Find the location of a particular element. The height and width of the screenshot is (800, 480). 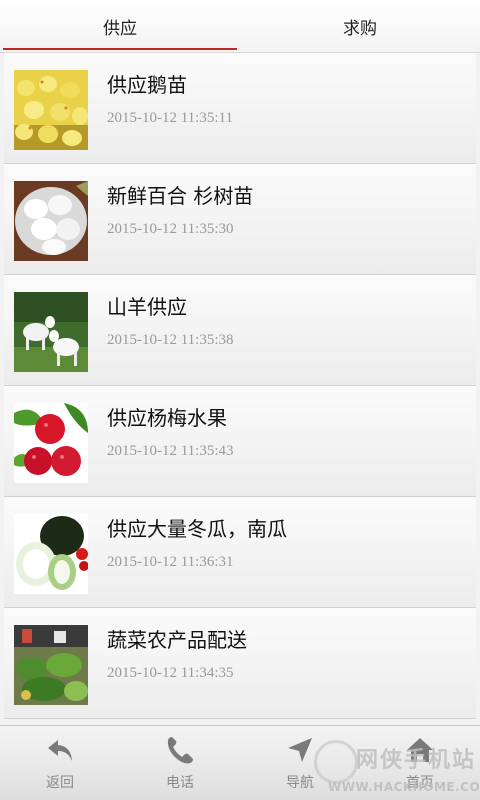

list-item: 供应大量冬瓜，南瓜 2015-10-12 11:36:31 is located at coordinates (240, 552).